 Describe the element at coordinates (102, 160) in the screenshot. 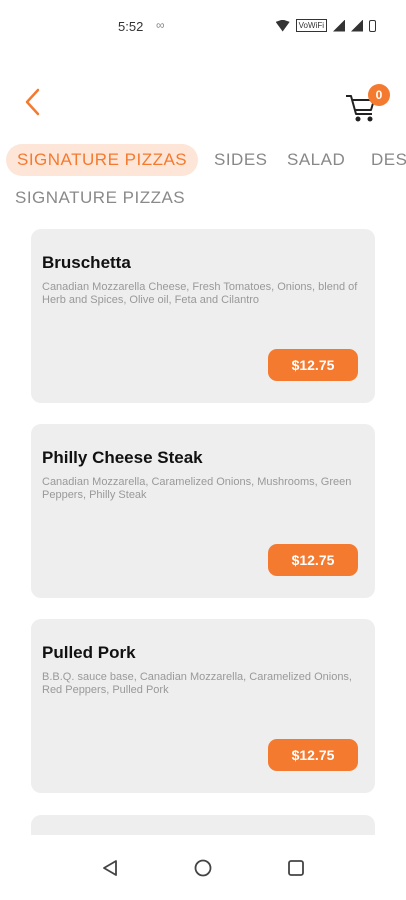

I see `tab-signature-pizzas: SIGNATURE PIZZAS` at that location.